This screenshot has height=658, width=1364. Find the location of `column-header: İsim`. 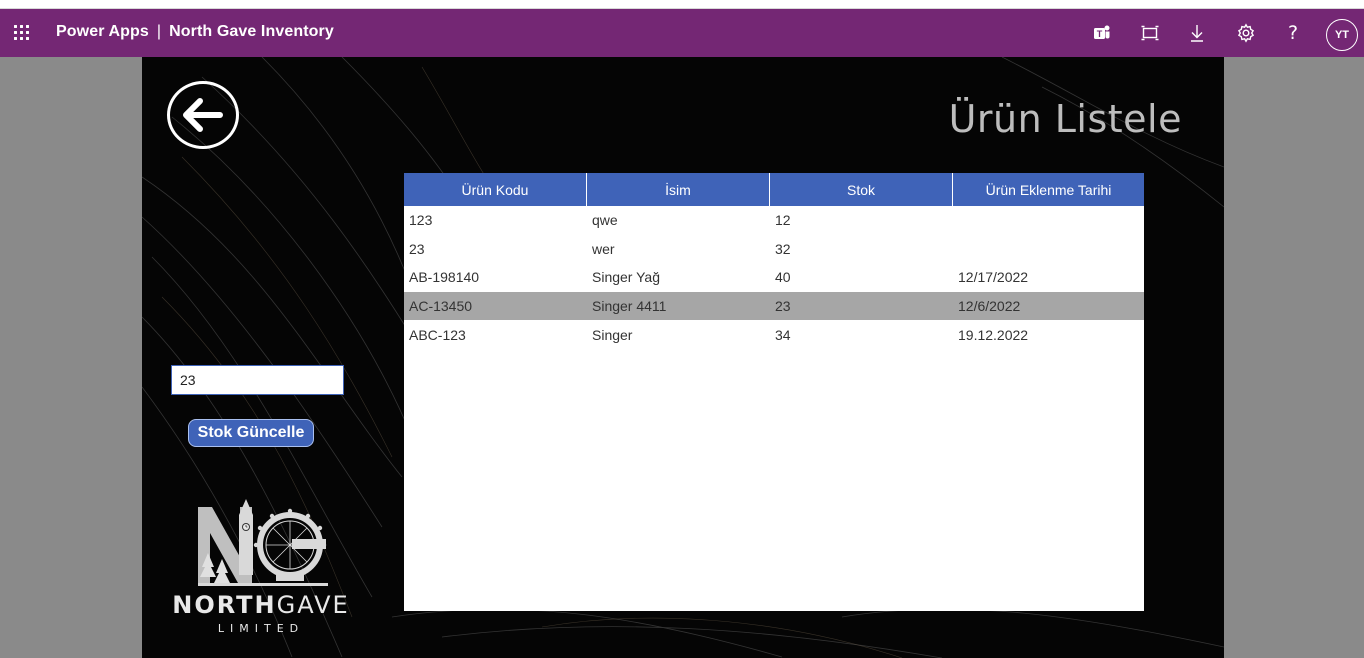

column-header: İsim is located at coordinates (678, 189).